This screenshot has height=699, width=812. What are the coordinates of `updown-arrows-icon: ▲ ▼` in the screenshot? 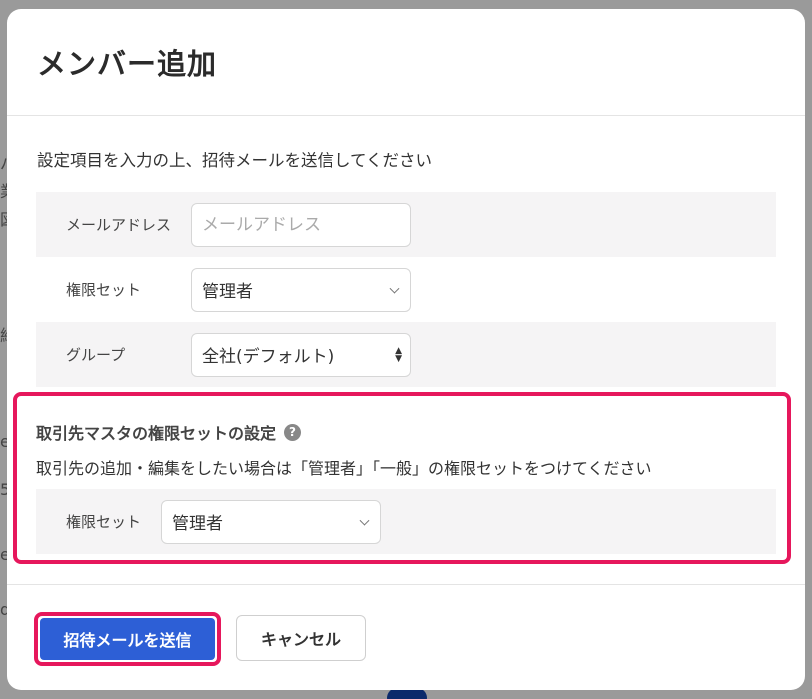 It's located at (398, 354).